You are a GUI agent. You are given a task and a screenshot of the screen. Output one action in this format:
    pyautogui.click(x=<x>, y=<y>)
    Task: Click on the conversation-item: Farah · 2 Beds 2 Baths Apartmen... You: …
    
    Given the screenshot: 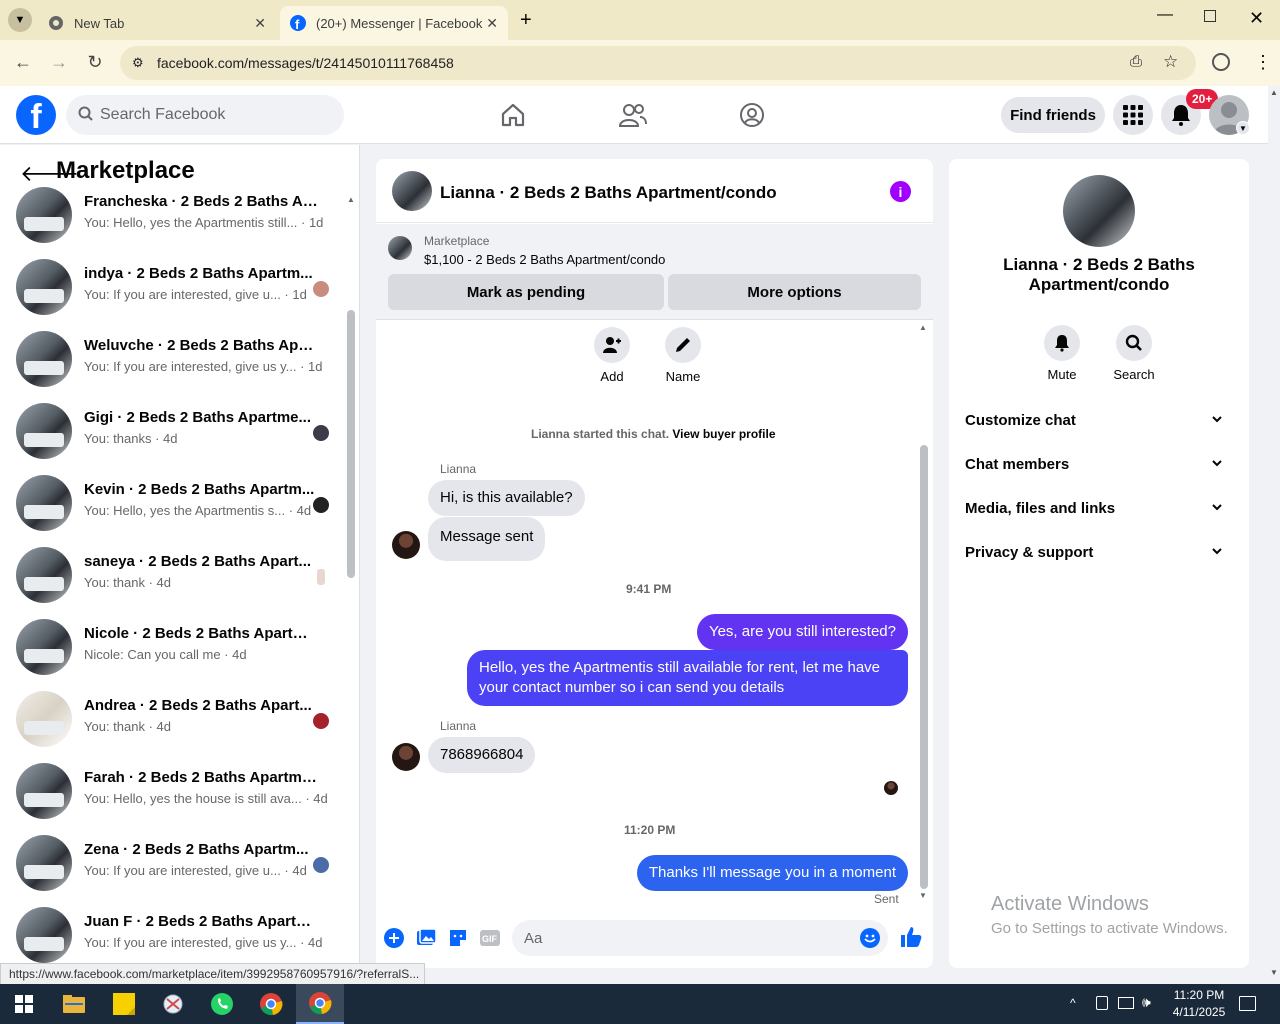 What is the action you would take?
    pyautogui.click(x=172, y=799)
    